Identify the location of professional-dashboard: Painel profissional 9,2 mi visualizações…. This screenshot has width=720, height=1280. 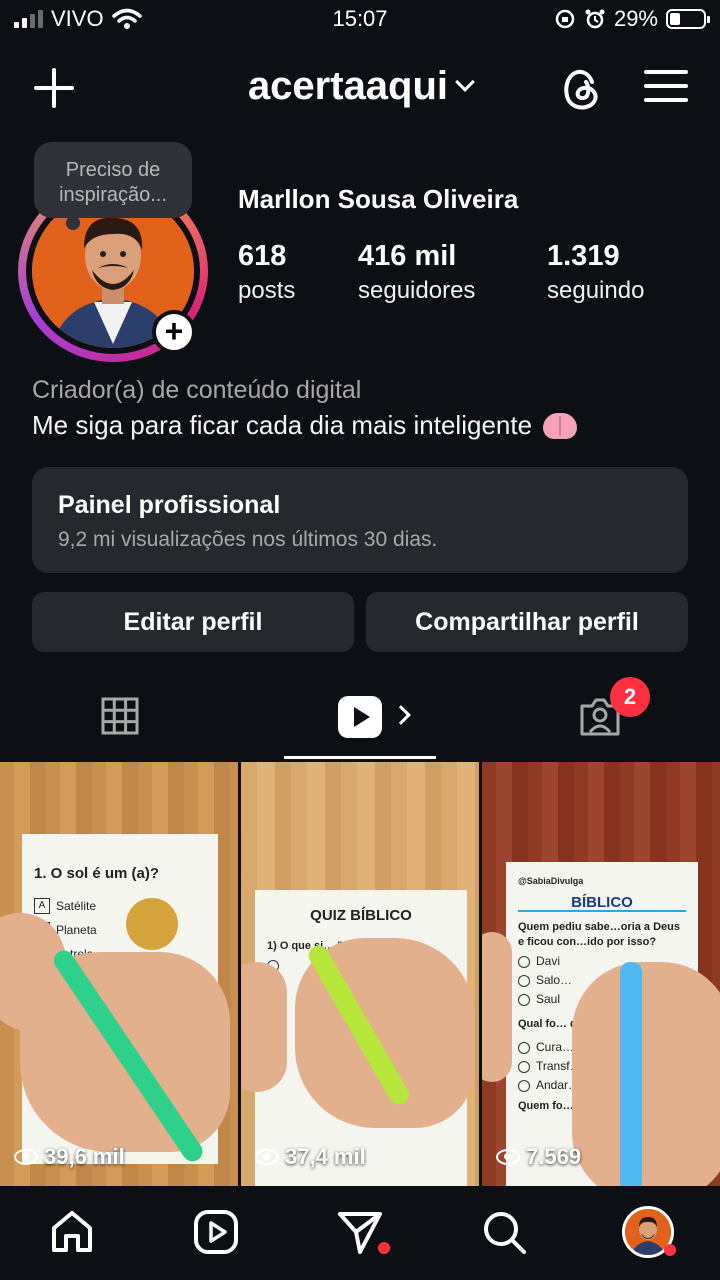
(360, 520).